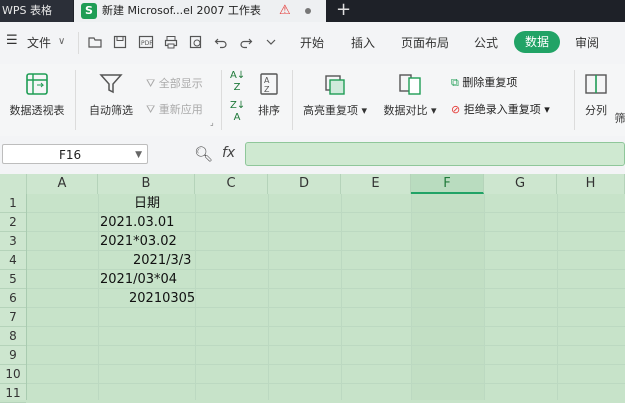 This screenshot has width=625, height=403. I want to click on column-header-h: H, so click(591, 184).